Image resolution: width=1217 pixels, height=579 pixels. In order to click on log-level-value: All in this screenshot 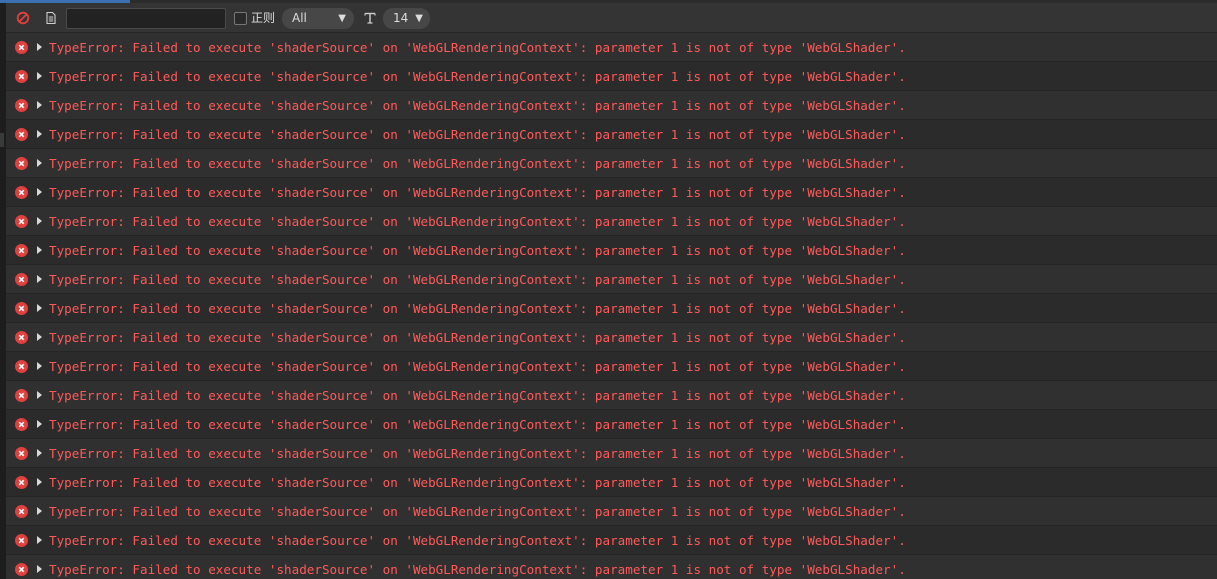, I will do `click(299, 18)`.